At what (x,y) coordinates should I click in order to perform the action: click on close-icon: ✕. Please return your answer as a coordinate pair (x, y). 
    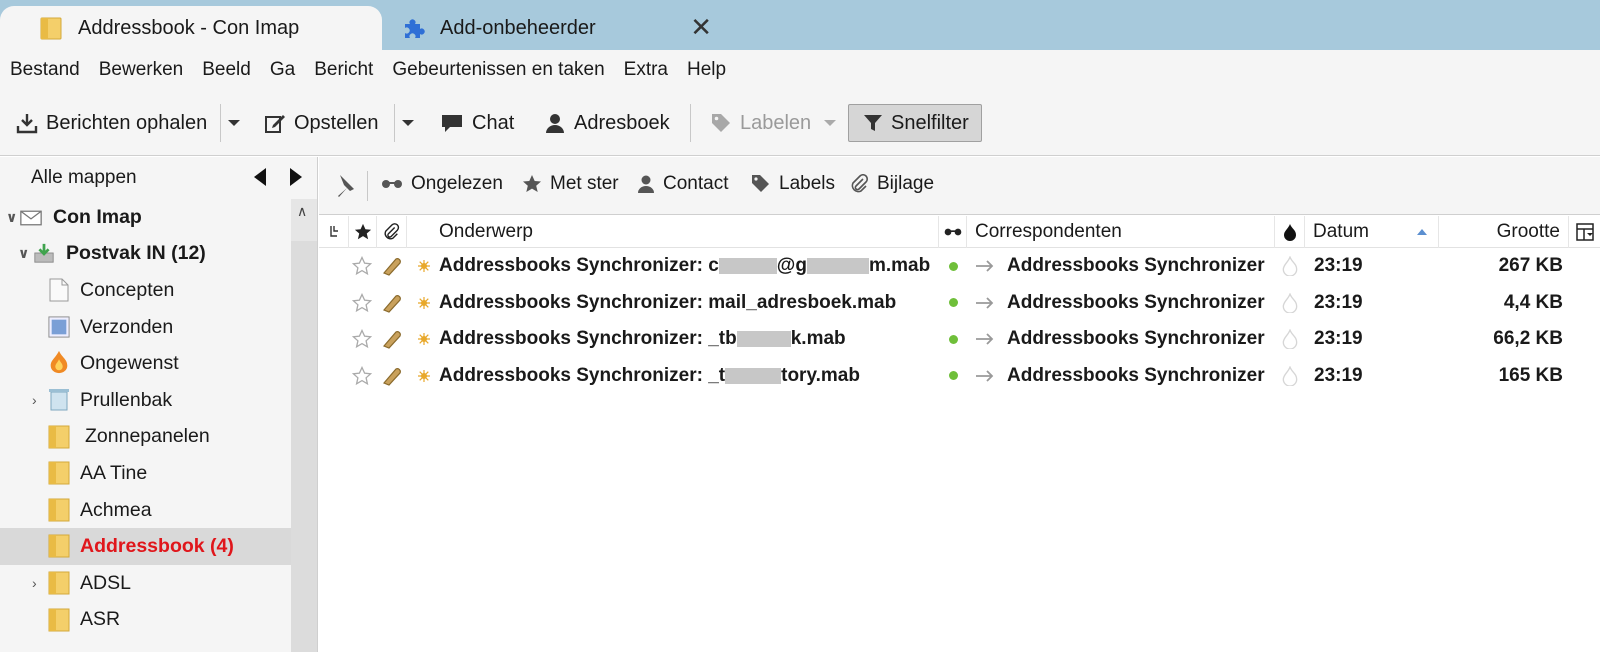
    Looking at the image, I should click on (701, 27).